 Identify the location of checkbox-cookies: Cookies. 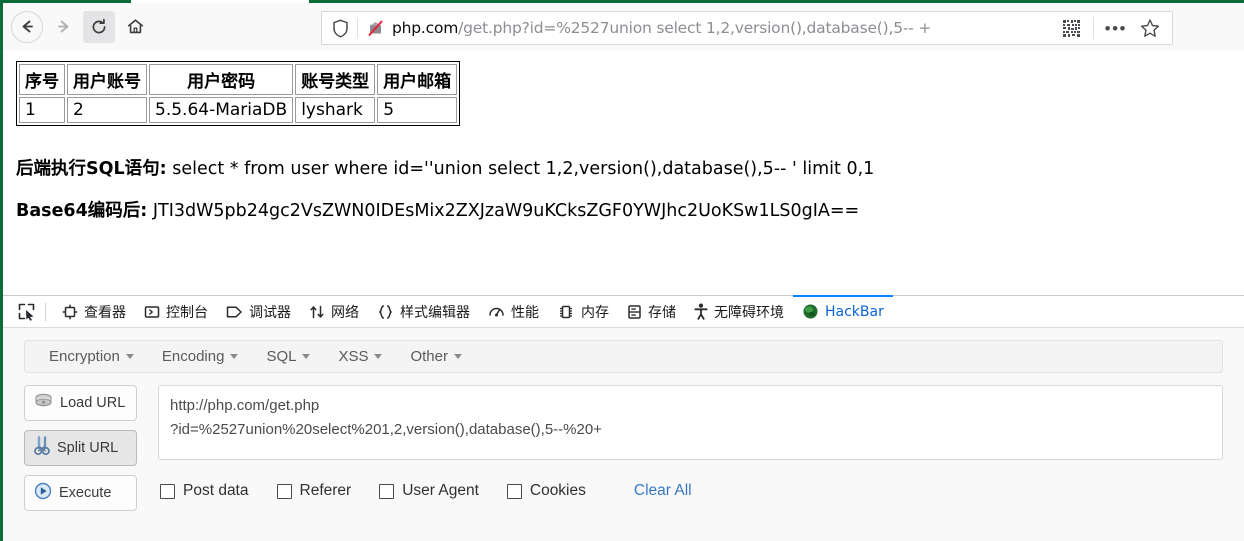
(546, 491).